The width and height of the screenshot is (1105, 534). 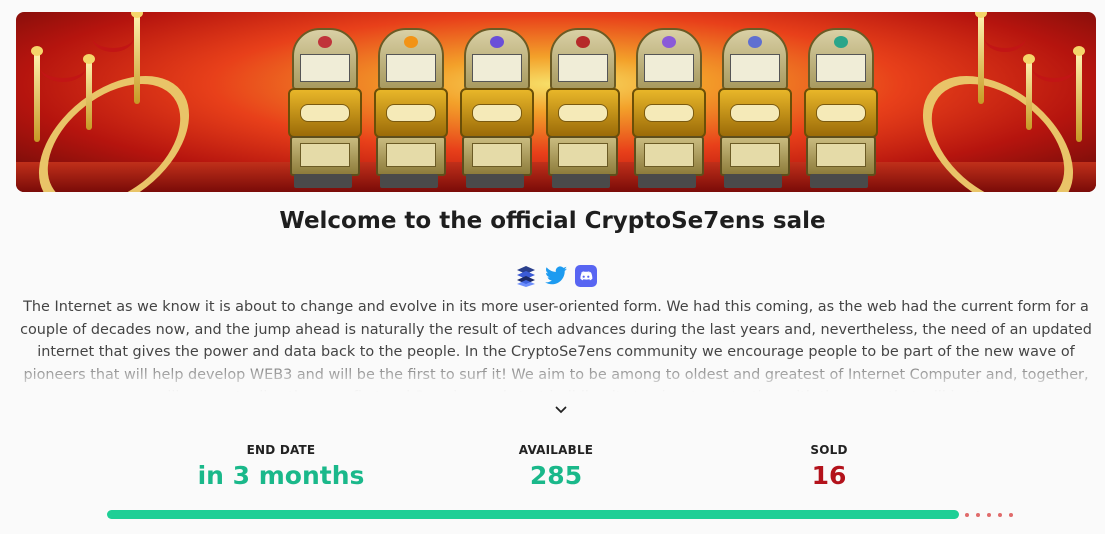 What do you see at coordinates (533, 514) in the screenshot?
I see `progress-fill` at bounding box center [533, 514].